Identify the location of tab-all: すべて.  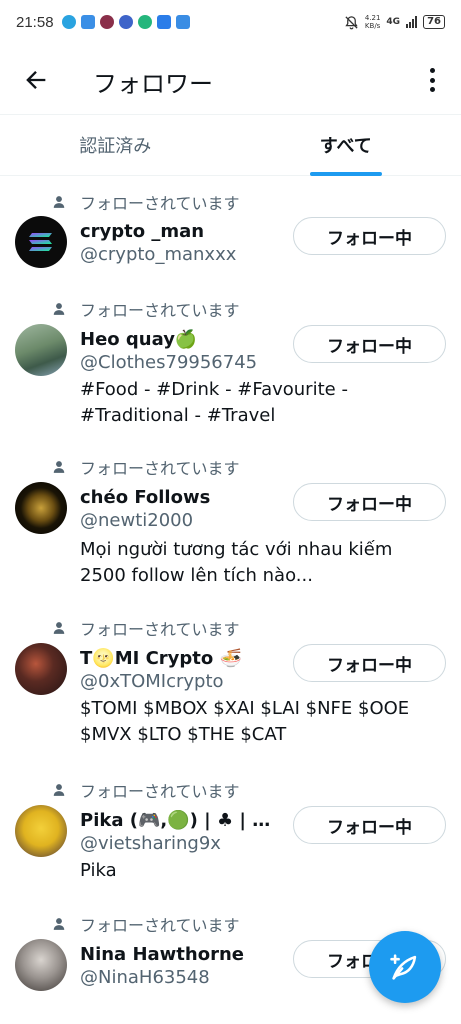
(346, 145).